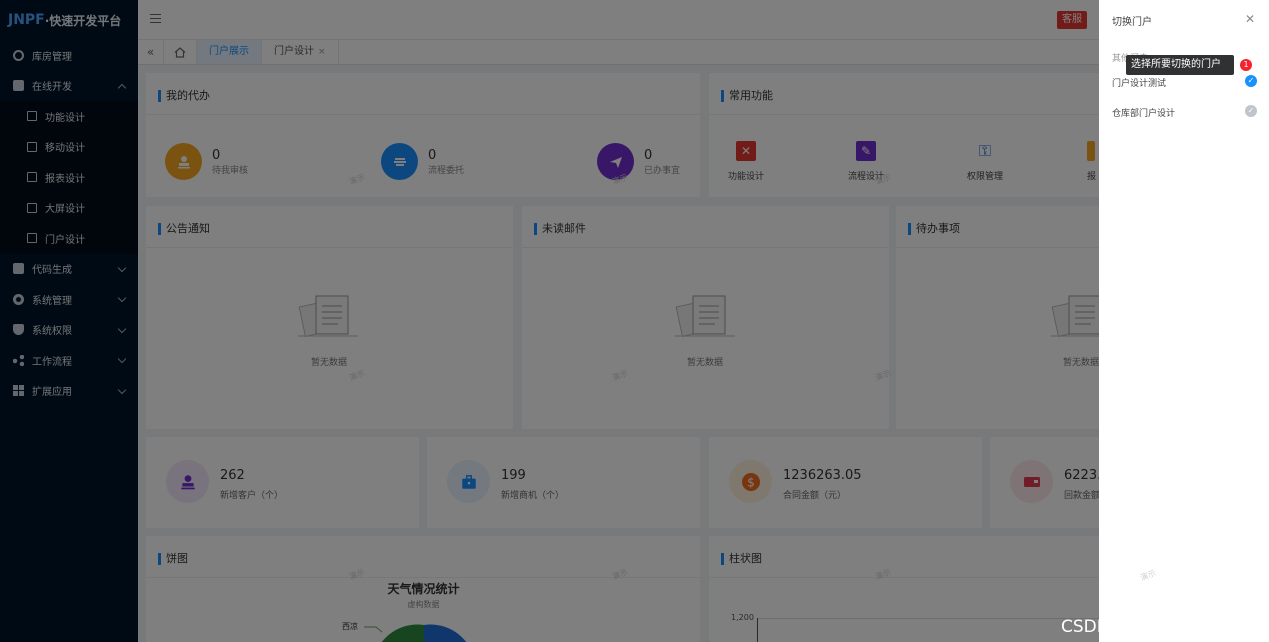 The height and width of the screenshot is (642, 1269). Describe the element at coordinates (1148, 575) in the screenshot. I see `demo-watermark: 演示` at that location.